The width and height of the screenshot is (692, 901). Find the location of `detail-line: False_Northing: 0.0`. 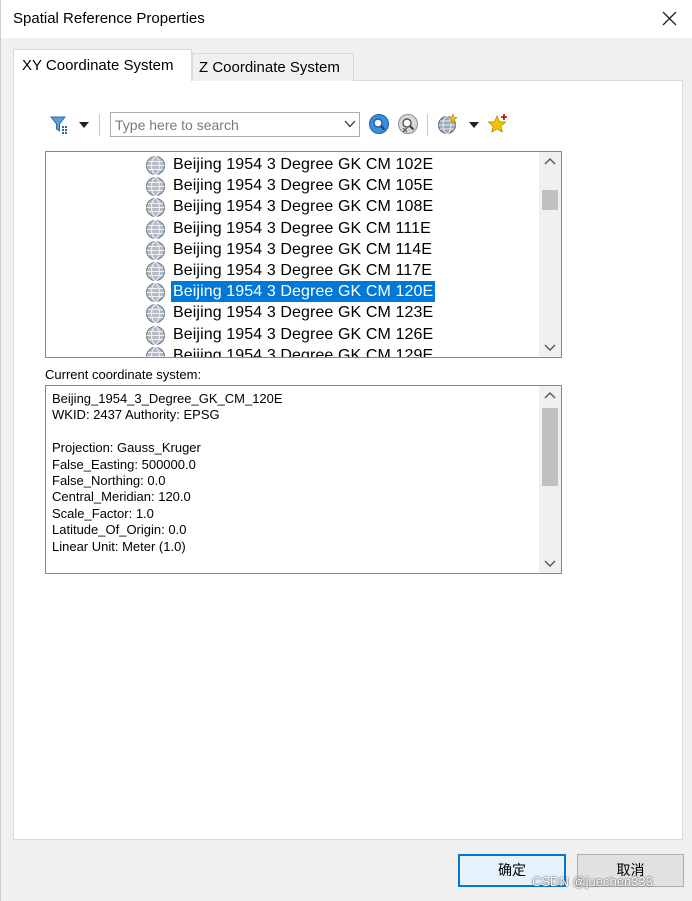

detail-line: False_Northing: 0.0 is located at coordinates (109, 480).